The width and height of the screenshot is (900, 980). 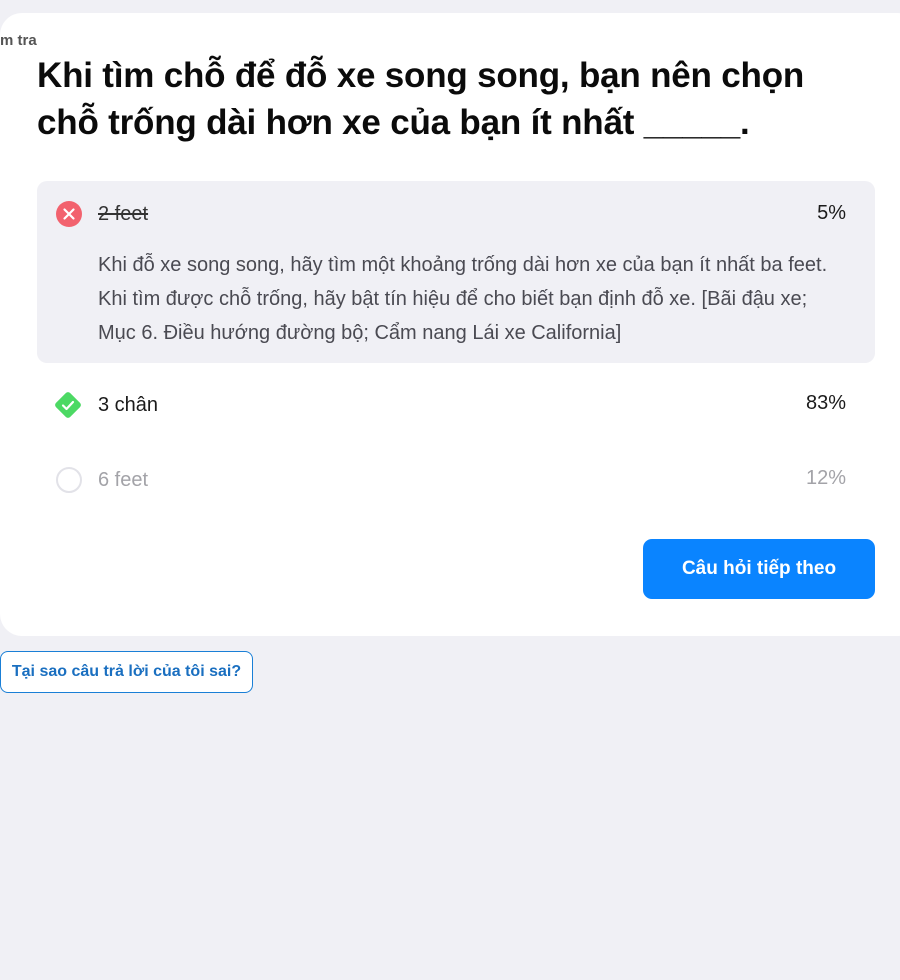 I want to click on next-question-button: Câu hỏi tiếp theo, so click(x=759, y=569).